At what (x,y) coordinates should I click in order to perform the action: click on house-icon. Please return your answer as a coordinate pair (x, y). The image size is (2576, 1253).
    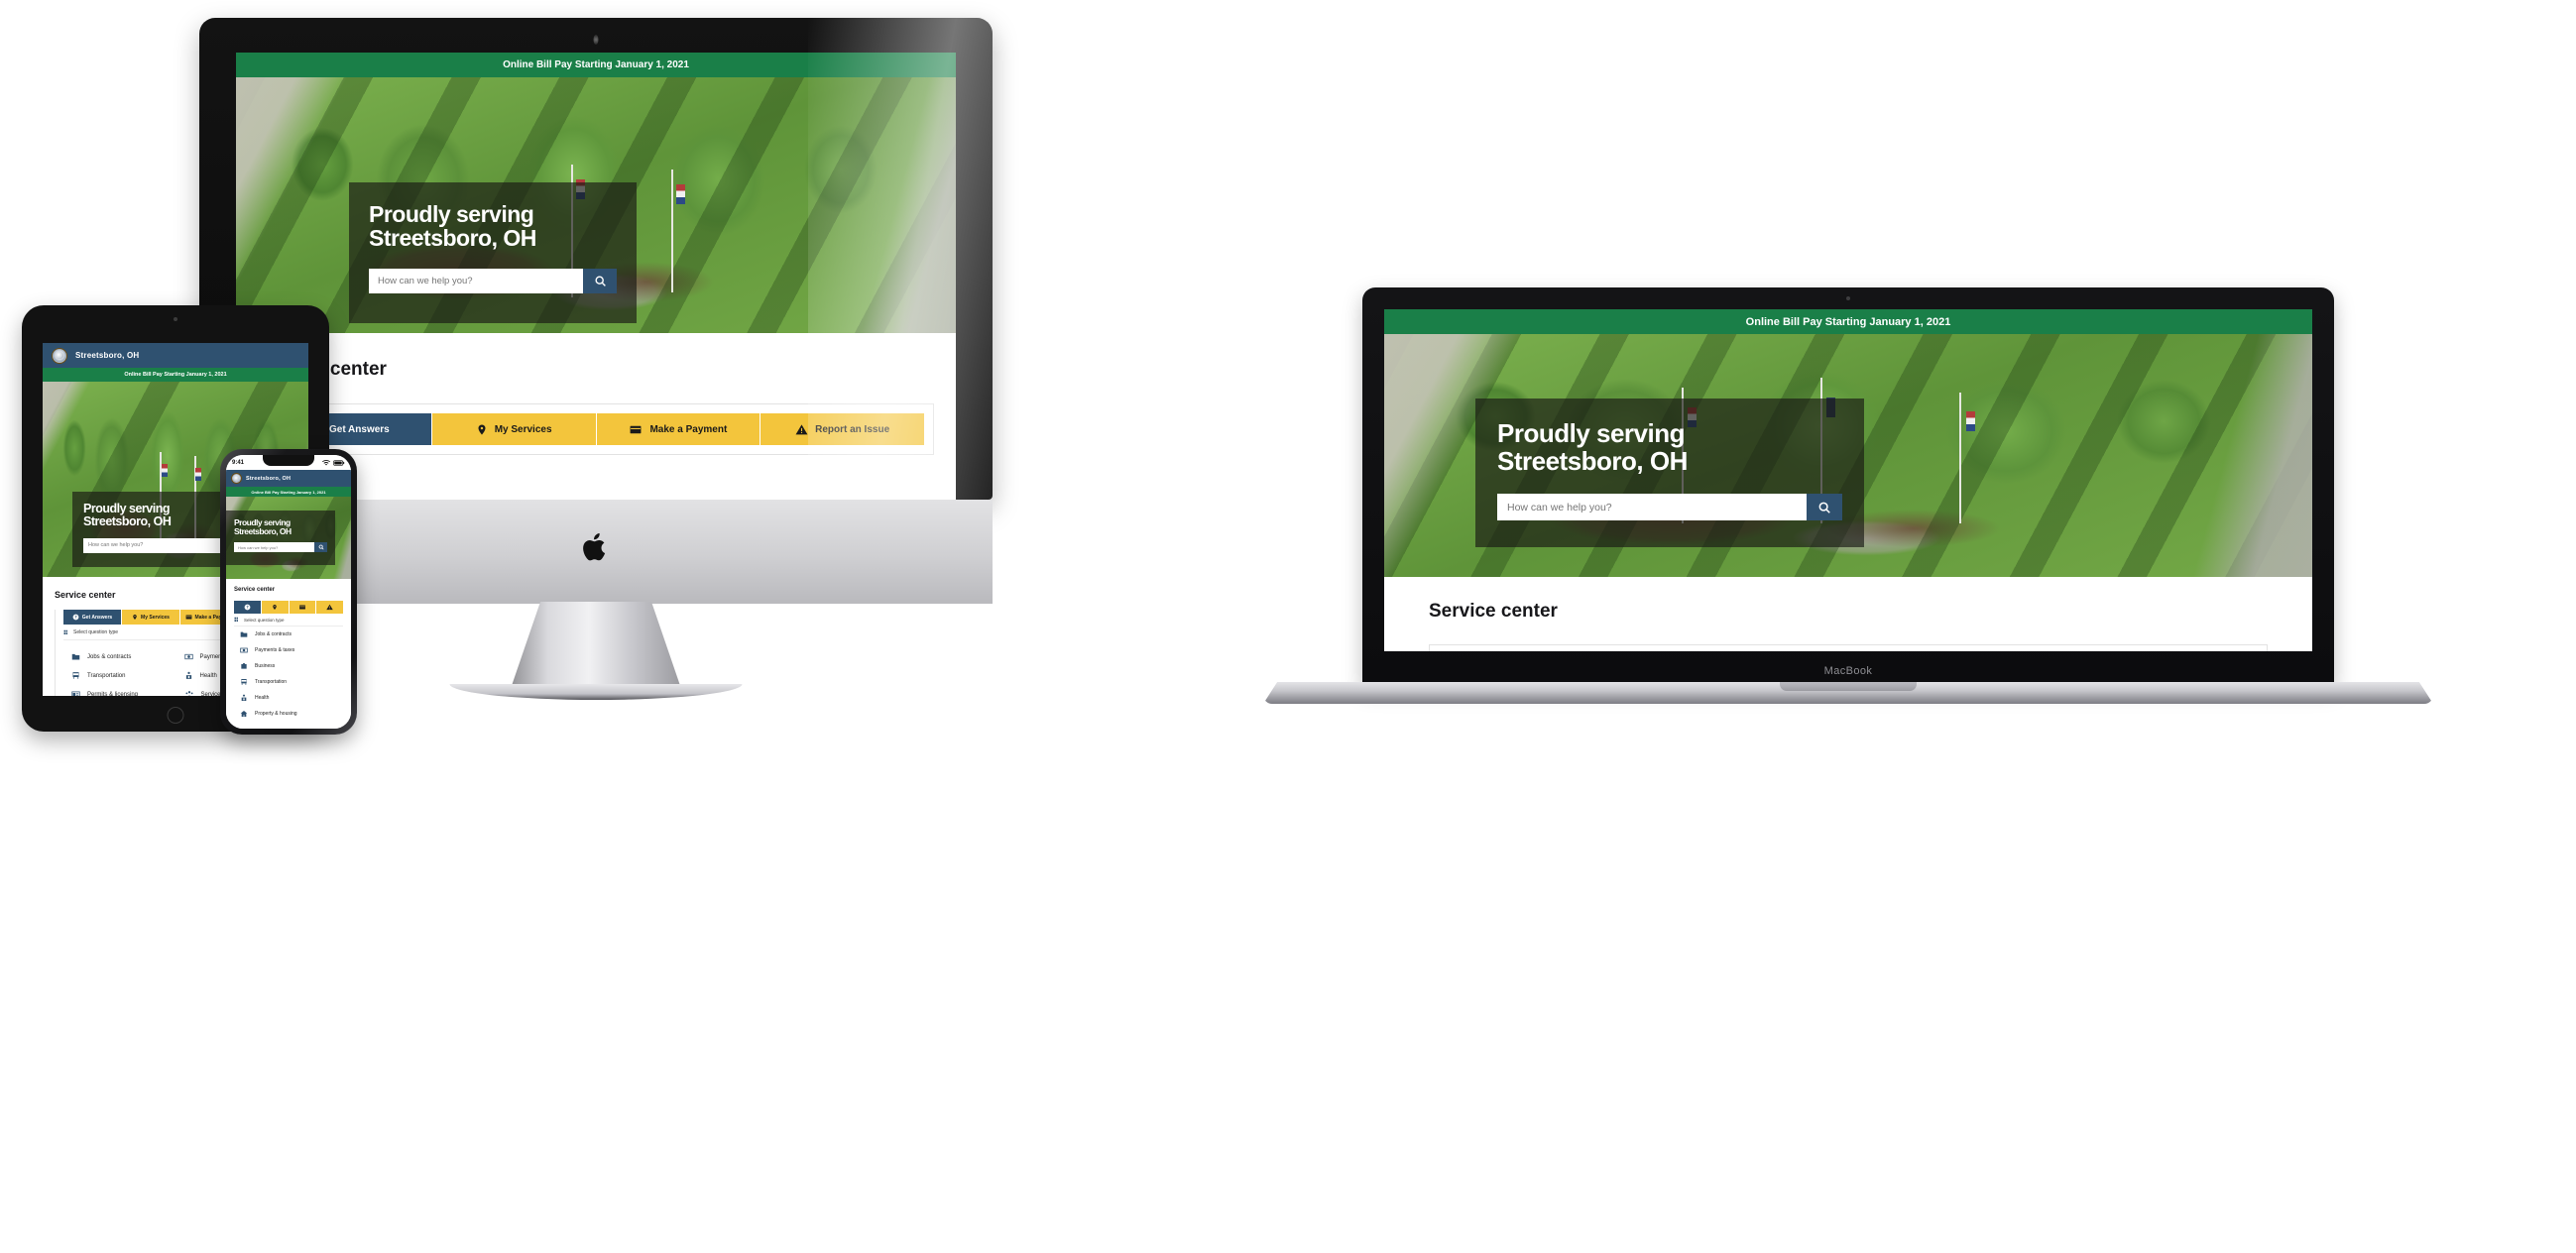
    Looking at the image, I should click on (244, 714).